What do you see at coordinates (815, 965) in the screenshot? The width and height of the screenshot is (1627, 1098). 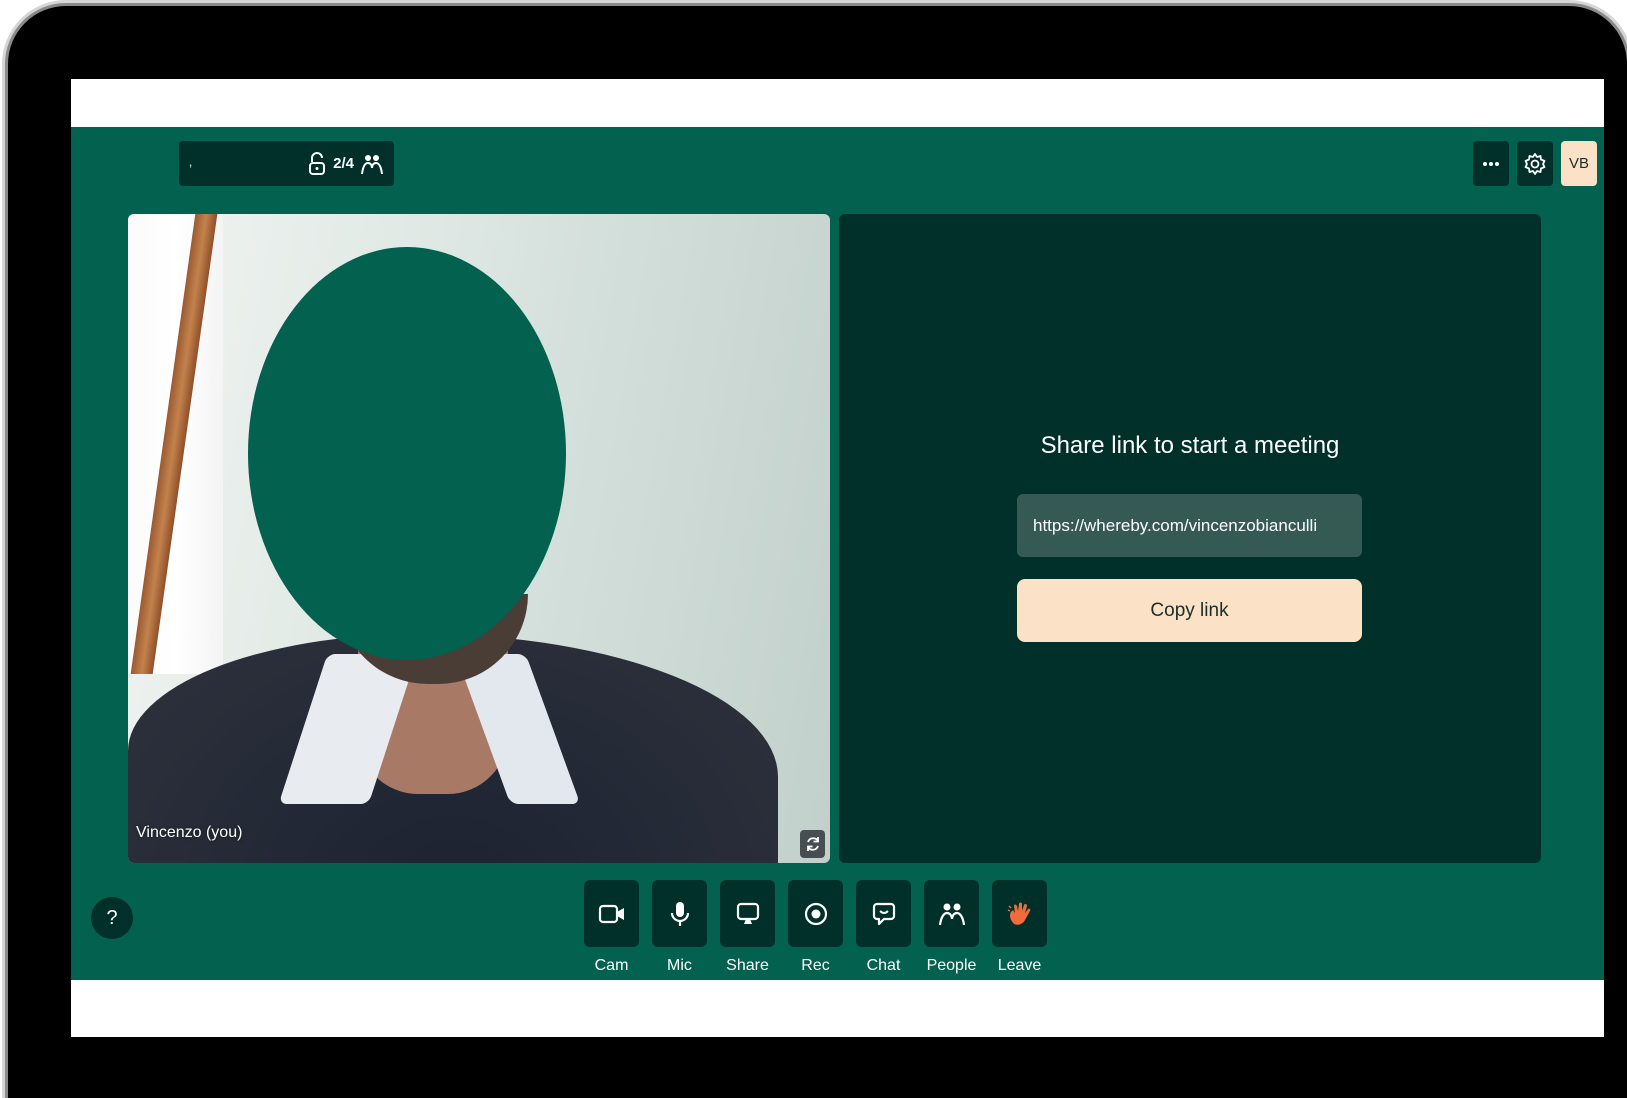 I see `rec-label: Rec` at bounding box center [815, 965].